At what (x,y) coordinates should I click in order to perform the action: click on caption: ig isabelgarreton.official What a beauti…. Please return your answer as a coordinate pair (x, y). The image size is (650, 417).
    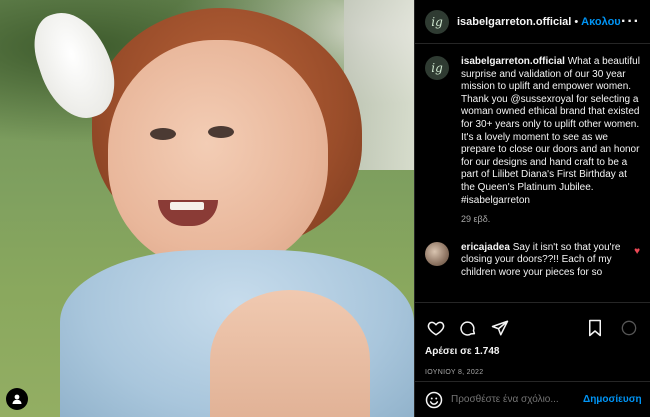
    Looking at the image, I should click on (532, 141).